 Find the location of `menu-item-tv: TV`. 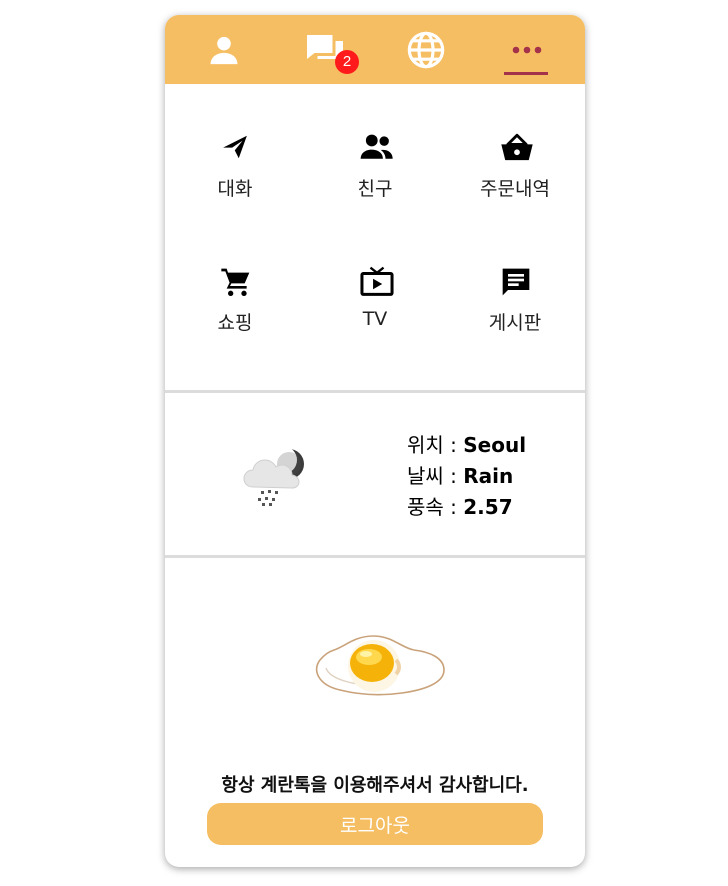

menu-item-tv: TV is located at coordinates (375, 316).